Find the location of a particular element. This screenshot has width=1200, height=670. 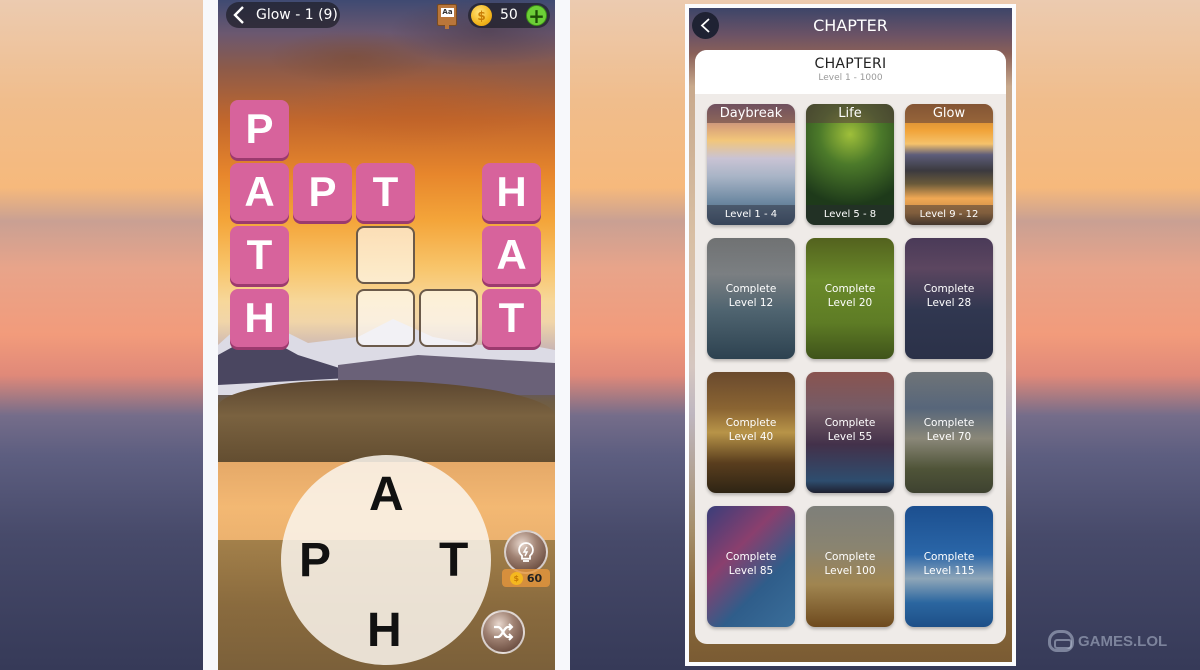

level-pack-range: Level 5 - 8 is located at coordinates (850, 215).